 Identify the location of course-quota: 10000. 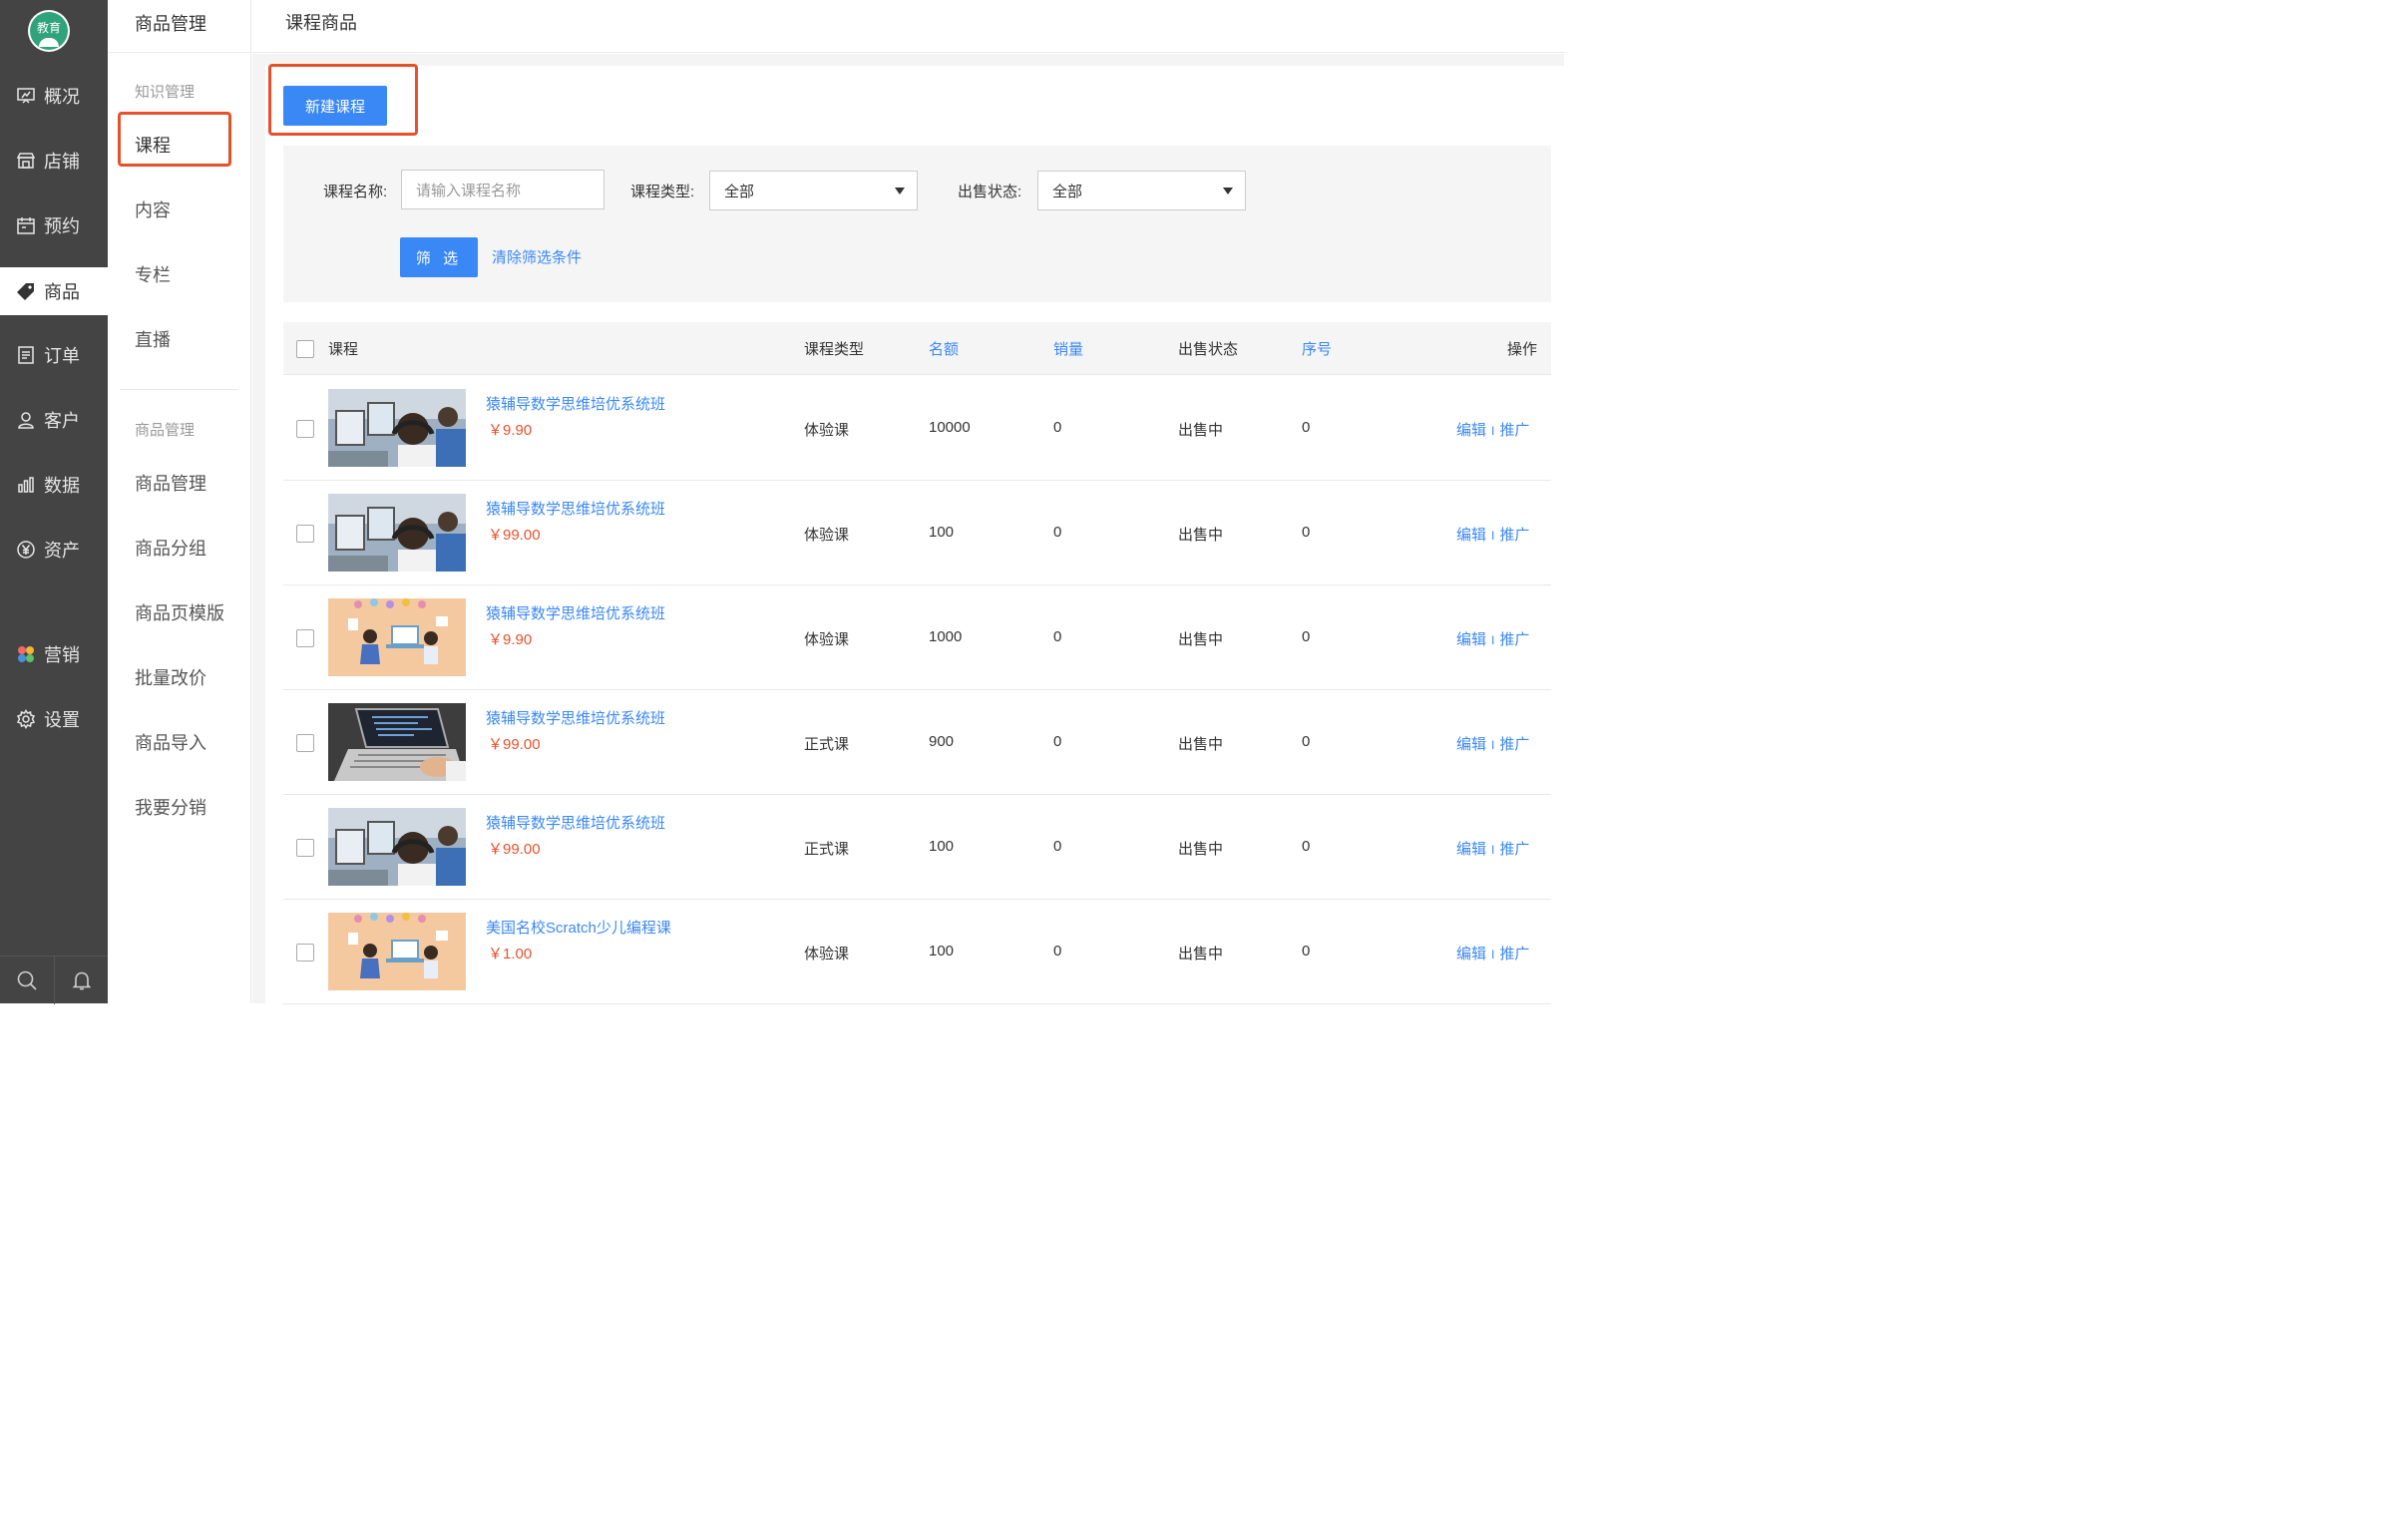
(950, 427).